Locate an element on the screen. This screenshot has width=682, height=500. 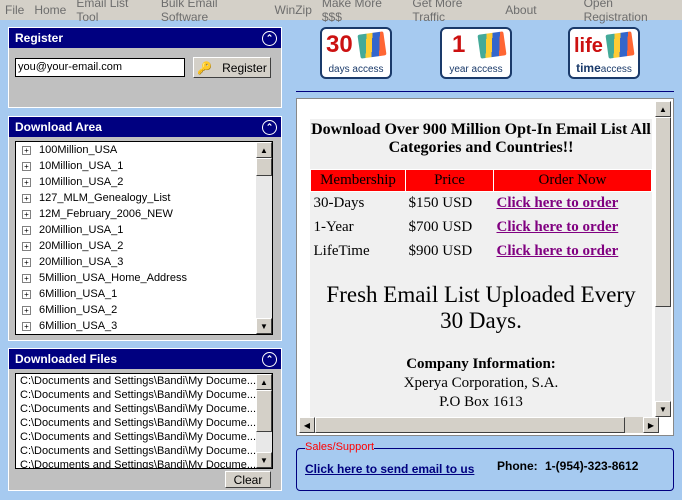
scroll-right-icon: ▶ is located at coordinates (651, 425).